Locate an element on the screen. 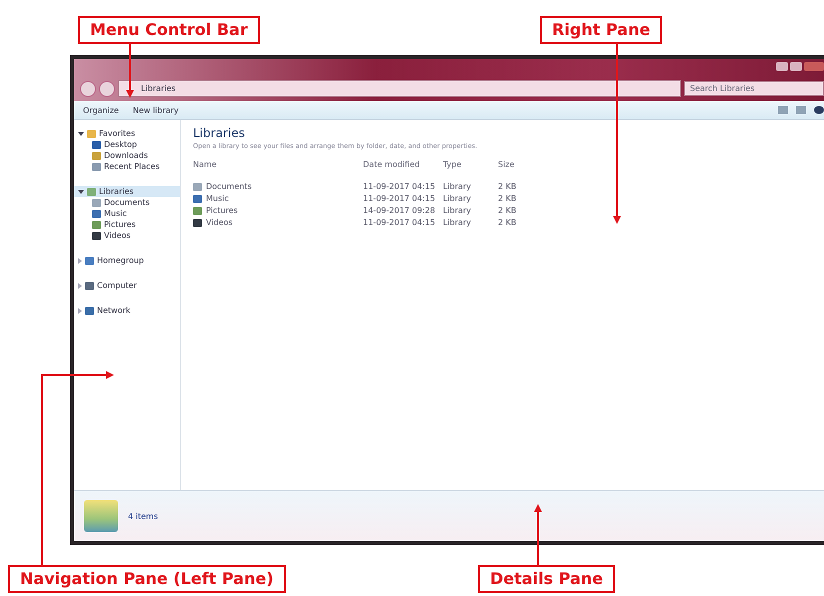 Image resolution: width=824 pixels, height=596 pixels. back-button is located at coordinates (88, 88).